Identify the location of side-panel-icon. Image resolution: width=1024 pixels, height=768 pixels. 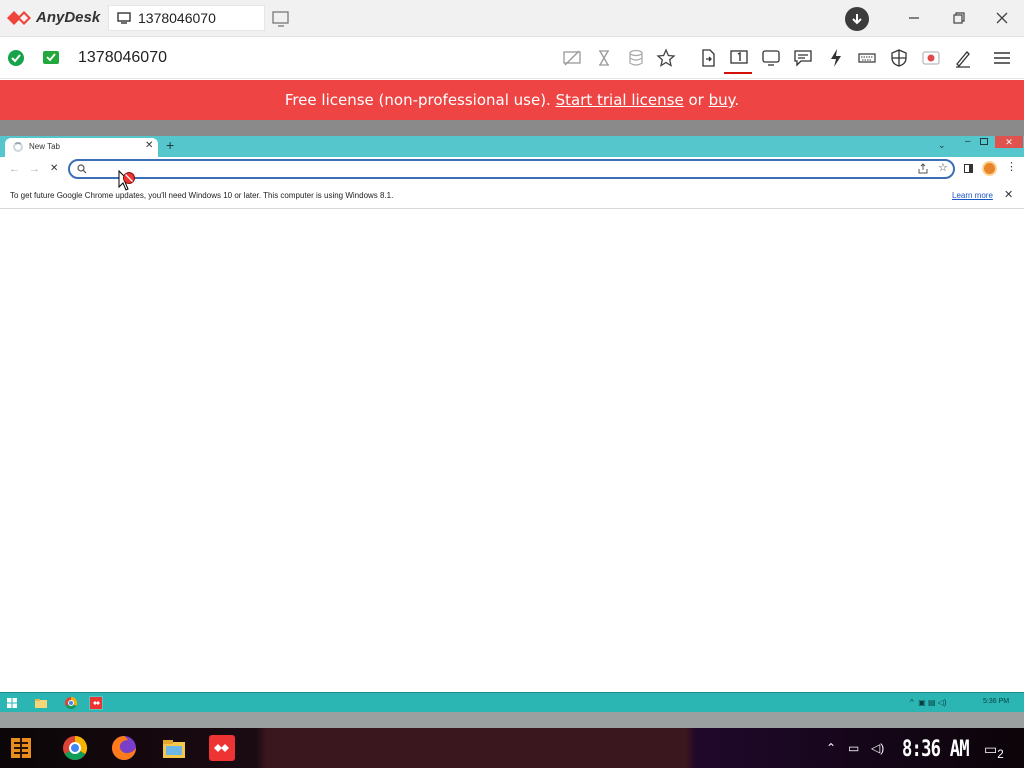
(968, 168).